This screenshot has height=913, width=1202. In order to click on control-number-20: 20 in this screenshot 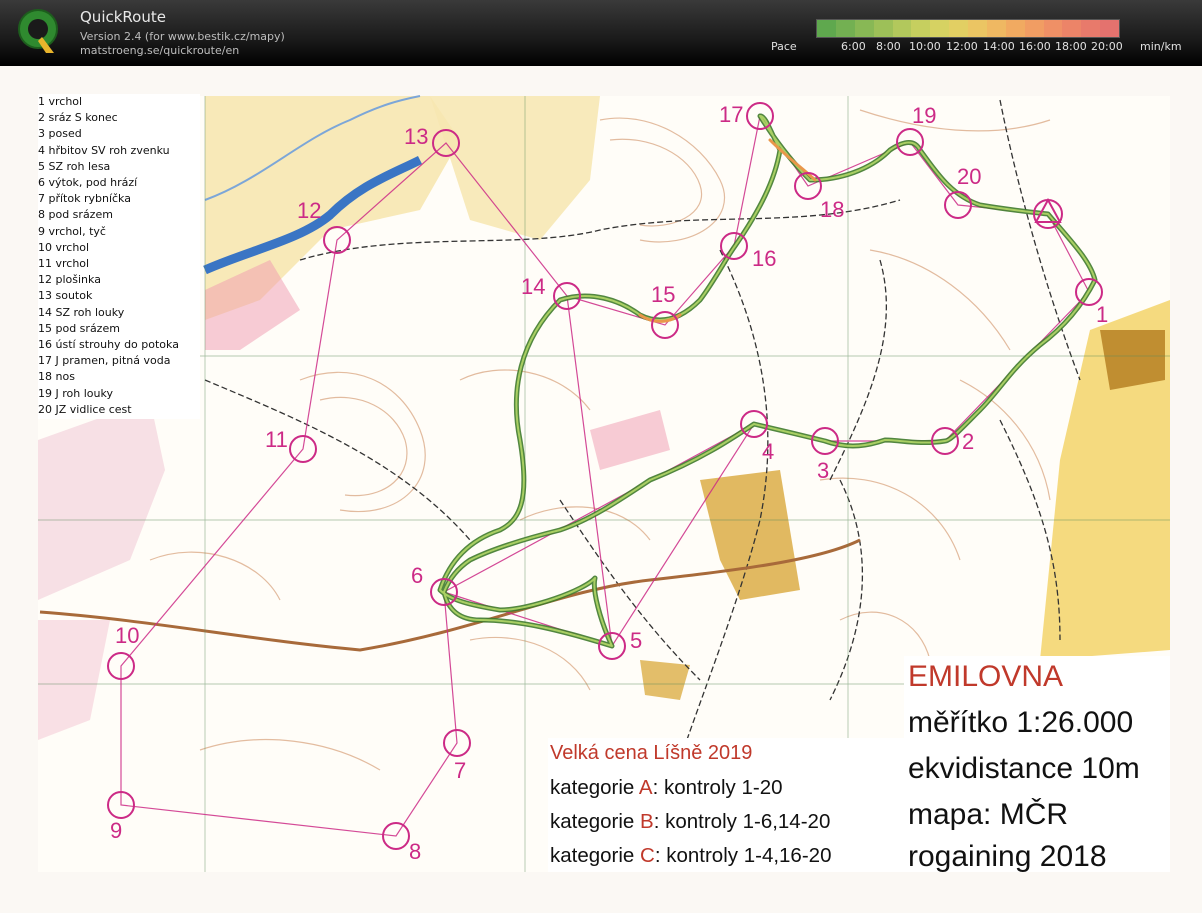, I will do `click(969, 176)`.